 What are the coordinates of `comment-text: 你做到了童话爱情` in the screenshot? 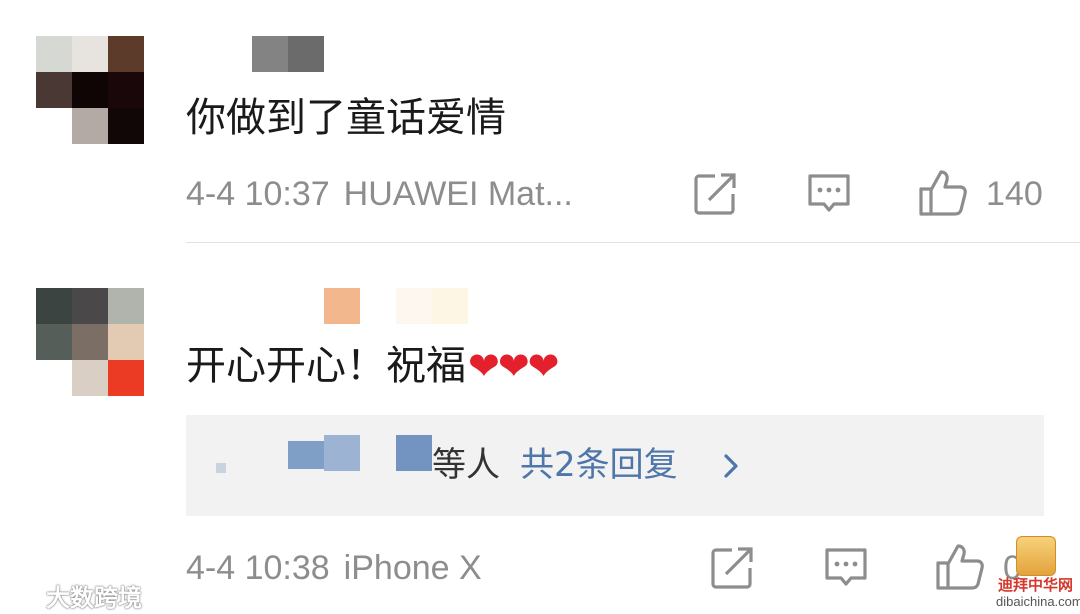 It's located at (346, 118).